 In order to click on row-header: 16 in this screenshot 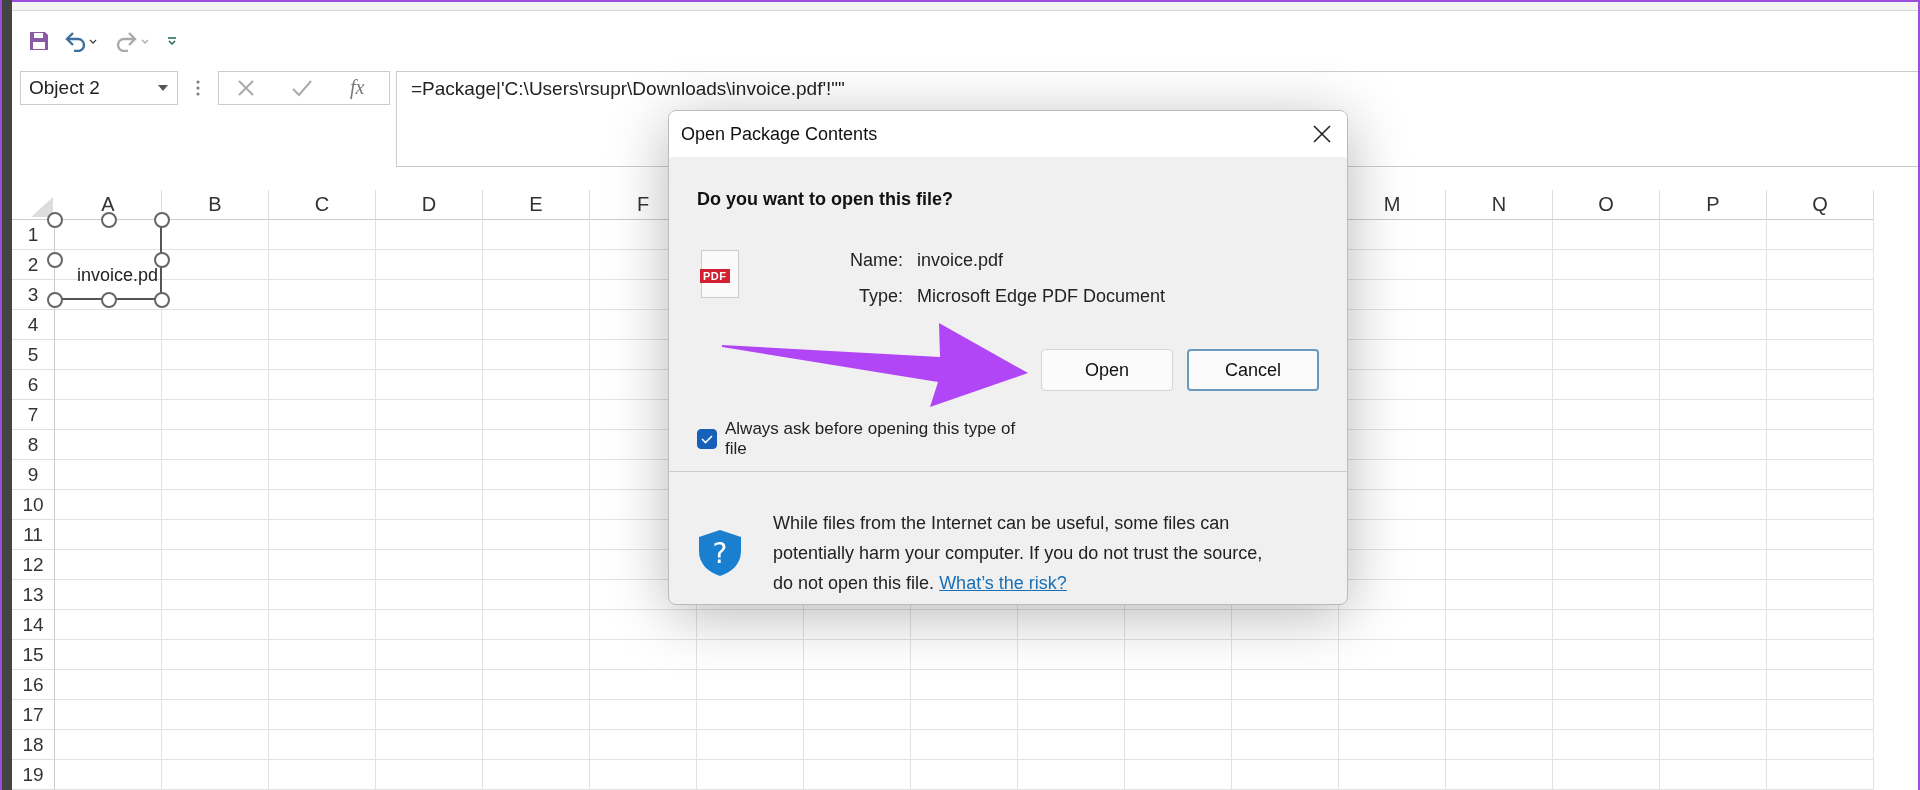, I will do `click(33, 685)`.